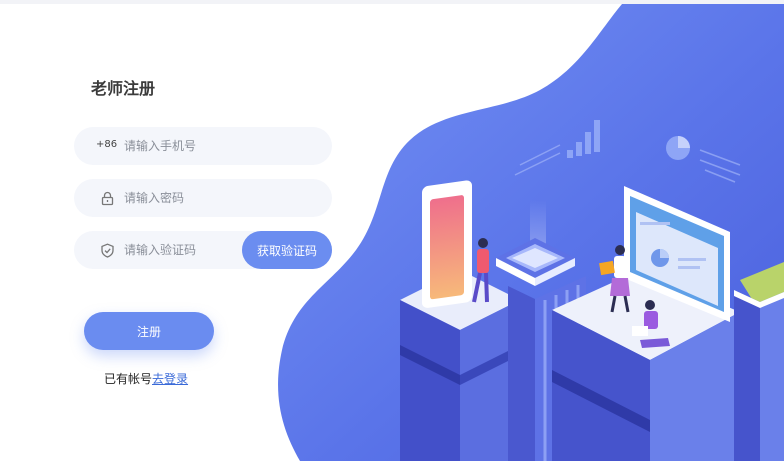 This screenshot has width=784, height=461. Describe the element at coordinates (107, 250) in the screenshot. I see `shield-check-icon` at that location.